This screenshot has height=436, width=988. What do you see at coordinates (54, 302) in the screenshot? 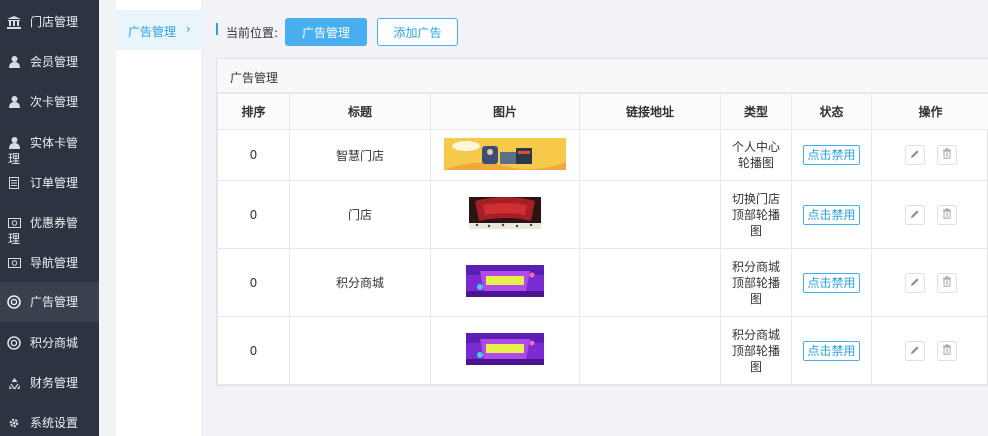
I see `sidebar-item-label: 广告管理` at bounding box center [54, 302].